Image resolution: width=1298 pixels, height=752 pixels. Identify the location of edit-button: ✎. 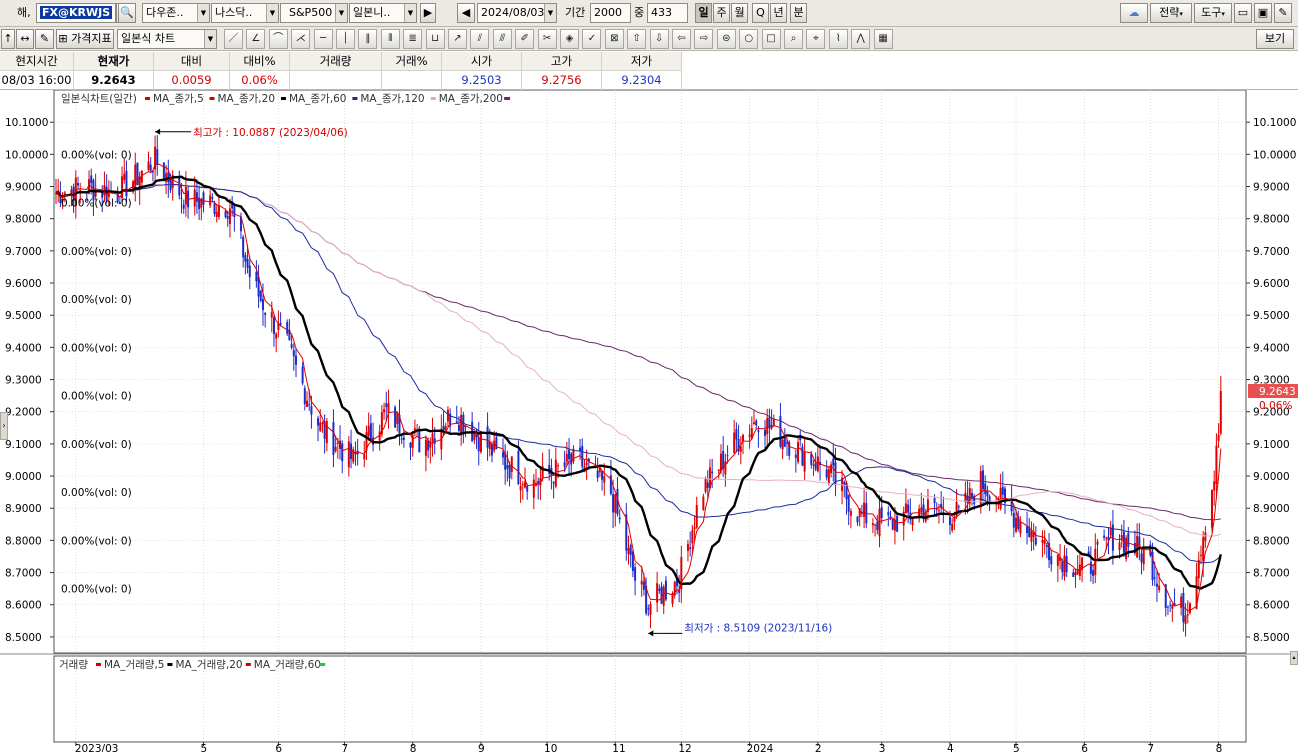
(44, 39).